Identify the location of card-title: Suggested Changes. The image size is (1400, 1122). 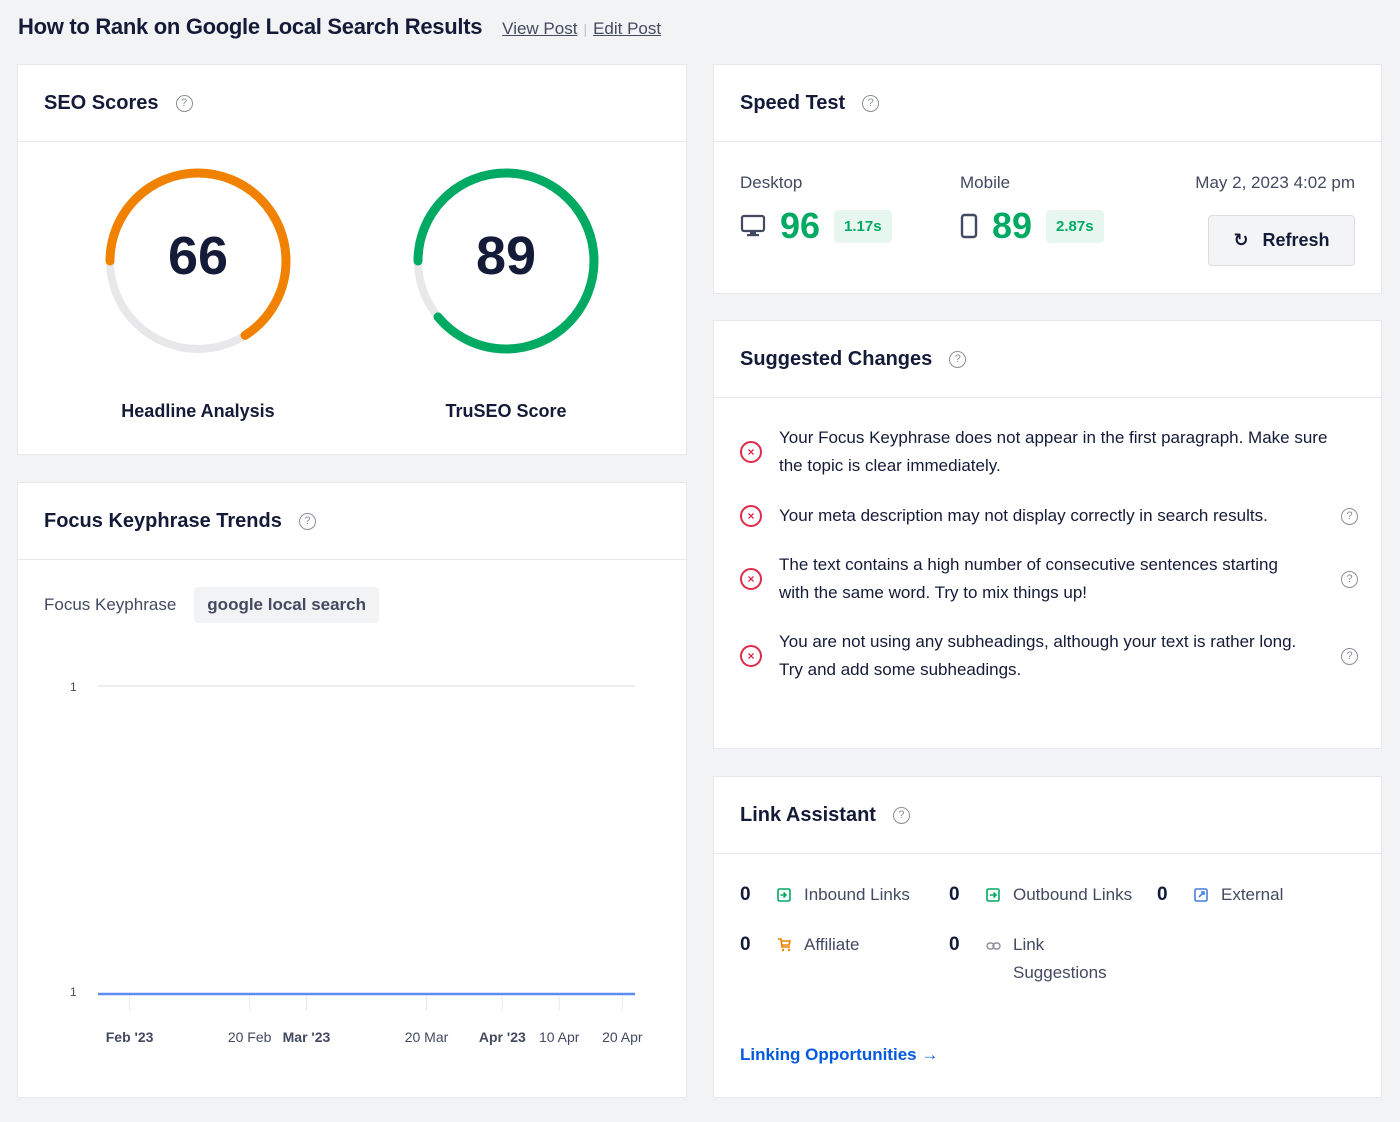
(836, 358).